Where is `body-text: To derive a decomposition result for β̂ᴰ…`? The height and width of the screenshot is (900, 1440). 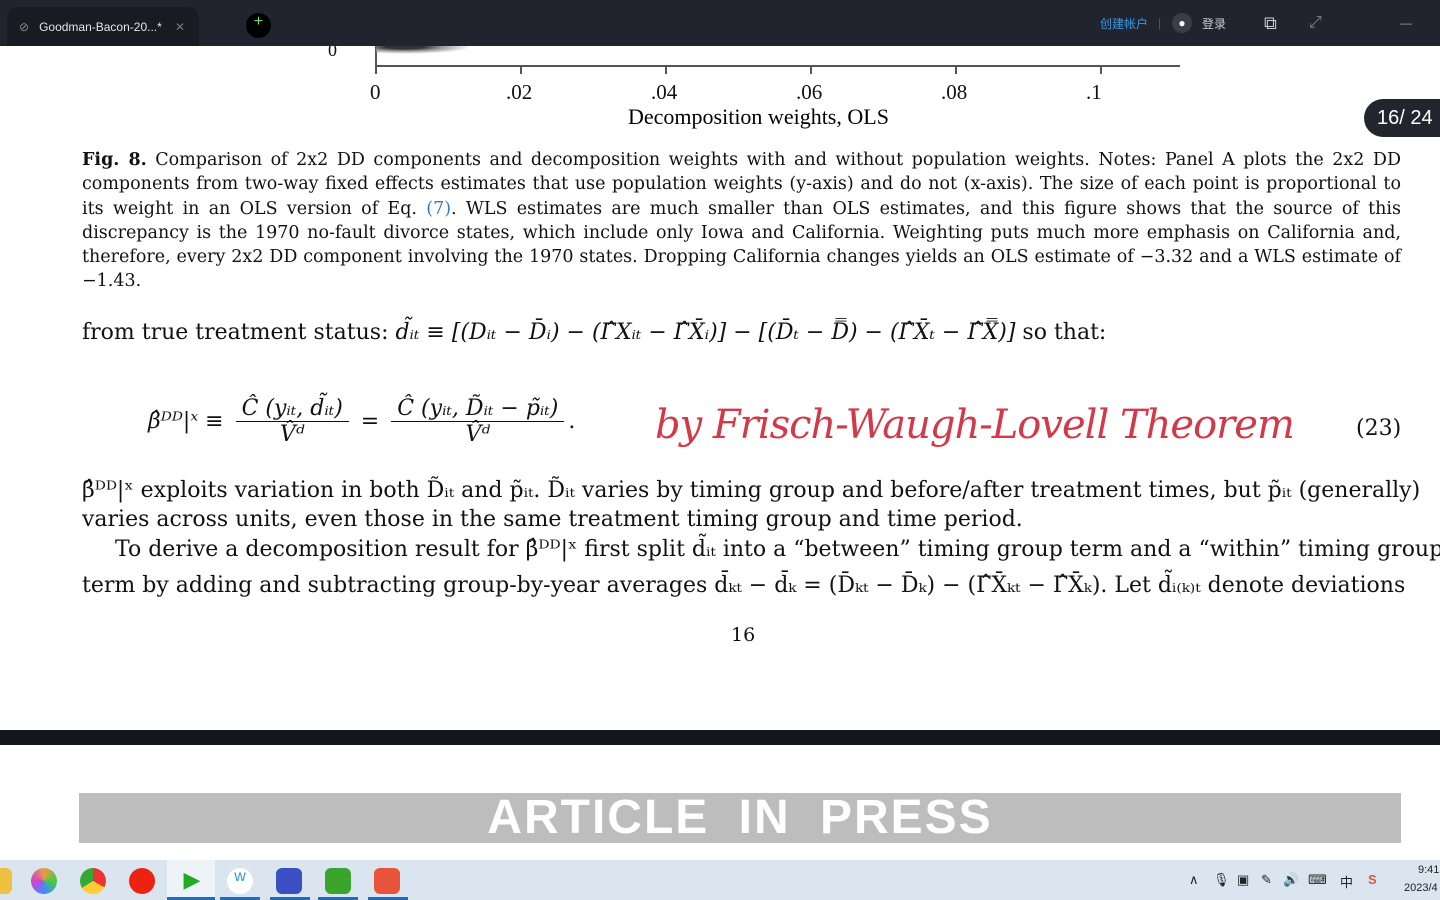 body-text: To derive a decomposition result for β̂ᴰ… is located at coordinates (777, 549).